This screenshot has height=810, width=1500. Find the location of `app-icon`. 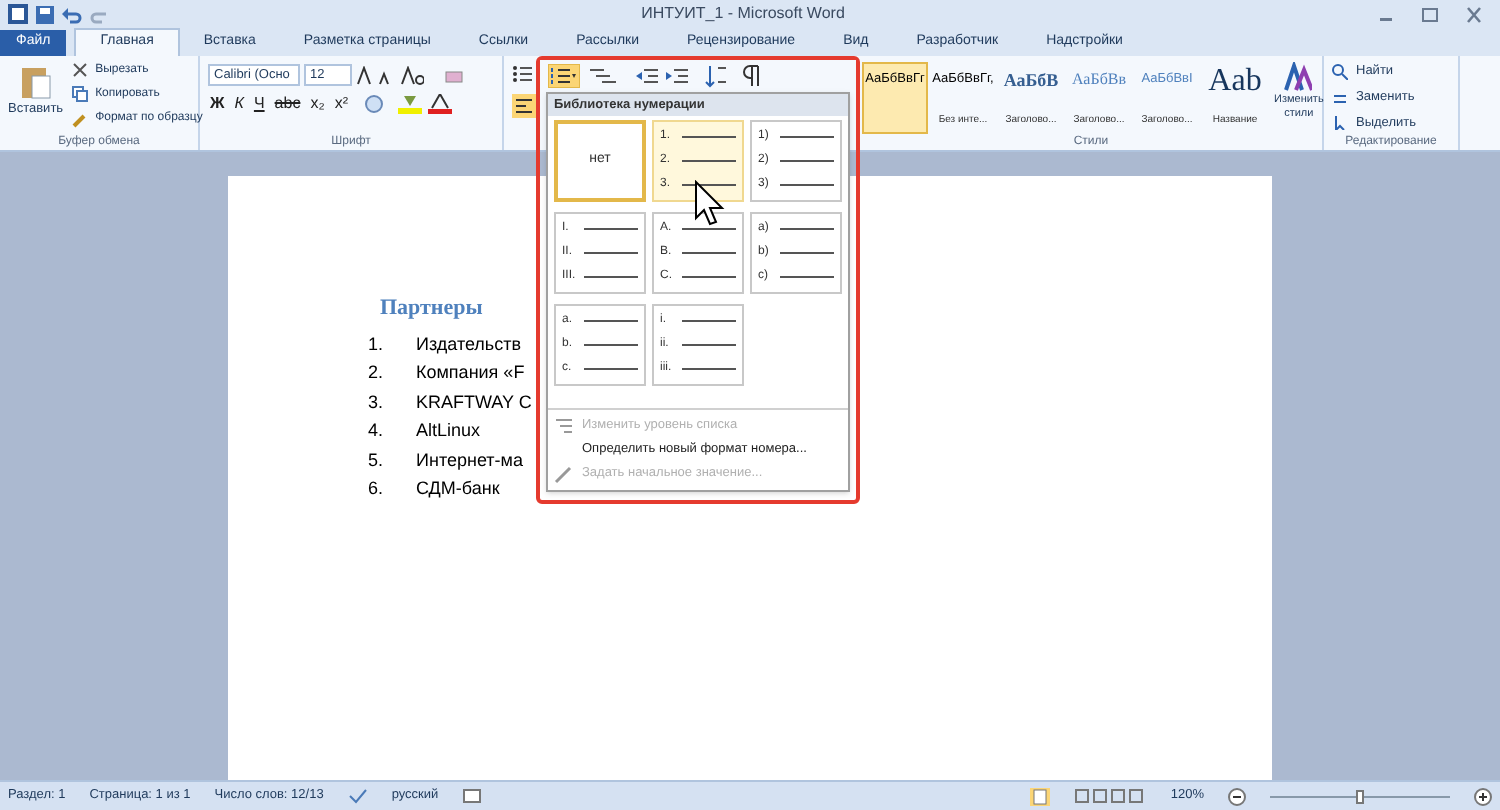

app-icon is located at coordinates (18, 14).